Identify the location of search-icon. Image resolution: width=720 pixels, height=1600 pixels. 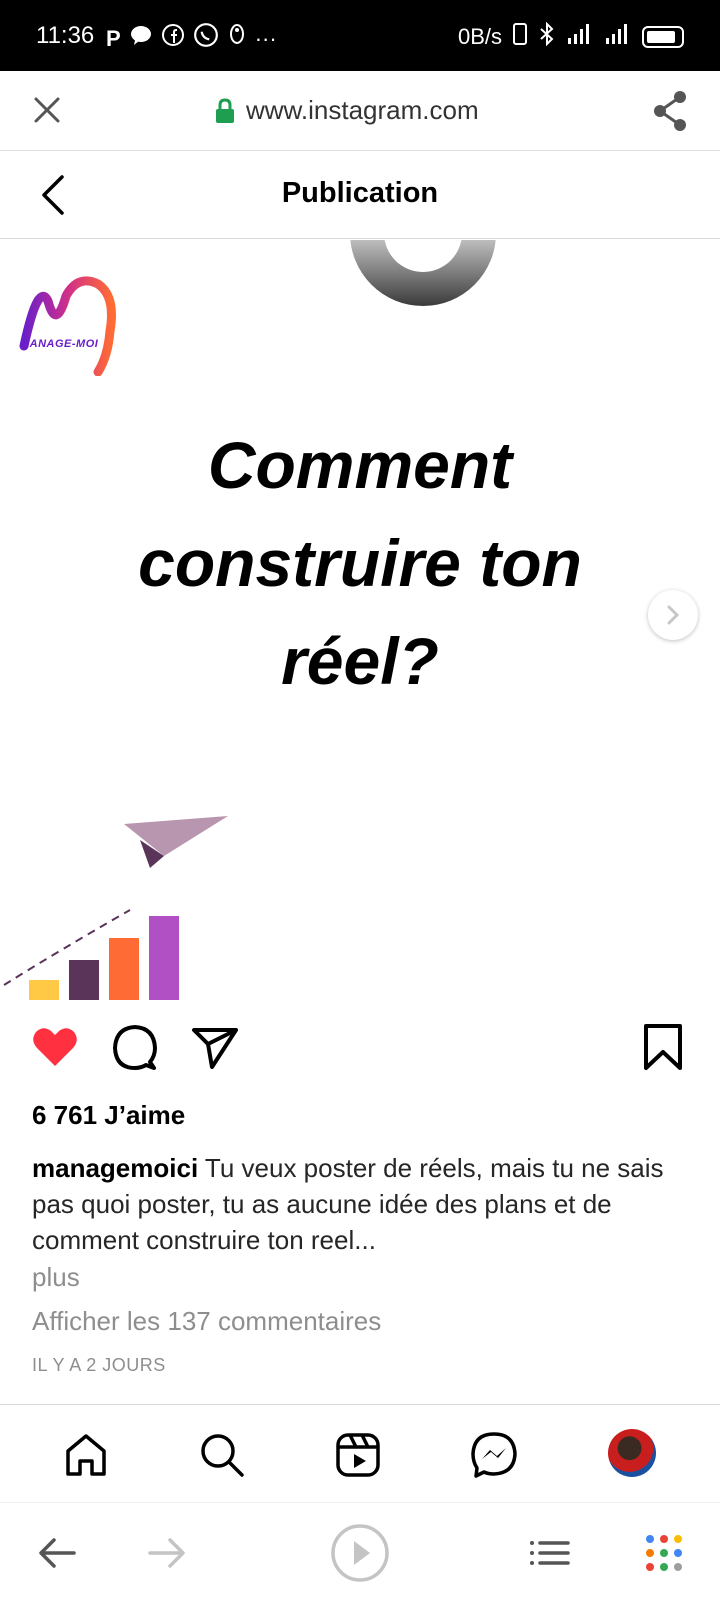
(222, 1455).